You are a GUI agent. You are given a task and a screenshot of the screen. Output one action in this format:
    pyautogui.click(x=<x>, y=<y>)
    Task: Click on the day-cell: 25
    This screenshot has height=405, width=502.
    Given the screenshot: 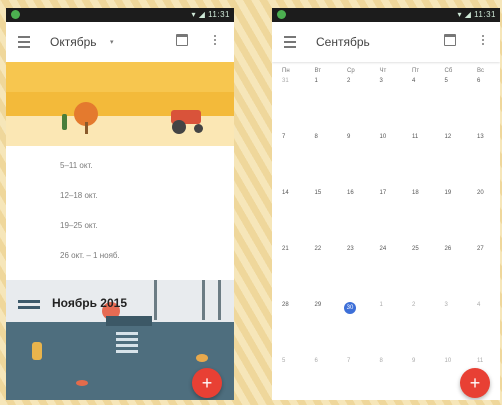 What is the action you would take?
    pyautogui.click(x=418, y=270)
    